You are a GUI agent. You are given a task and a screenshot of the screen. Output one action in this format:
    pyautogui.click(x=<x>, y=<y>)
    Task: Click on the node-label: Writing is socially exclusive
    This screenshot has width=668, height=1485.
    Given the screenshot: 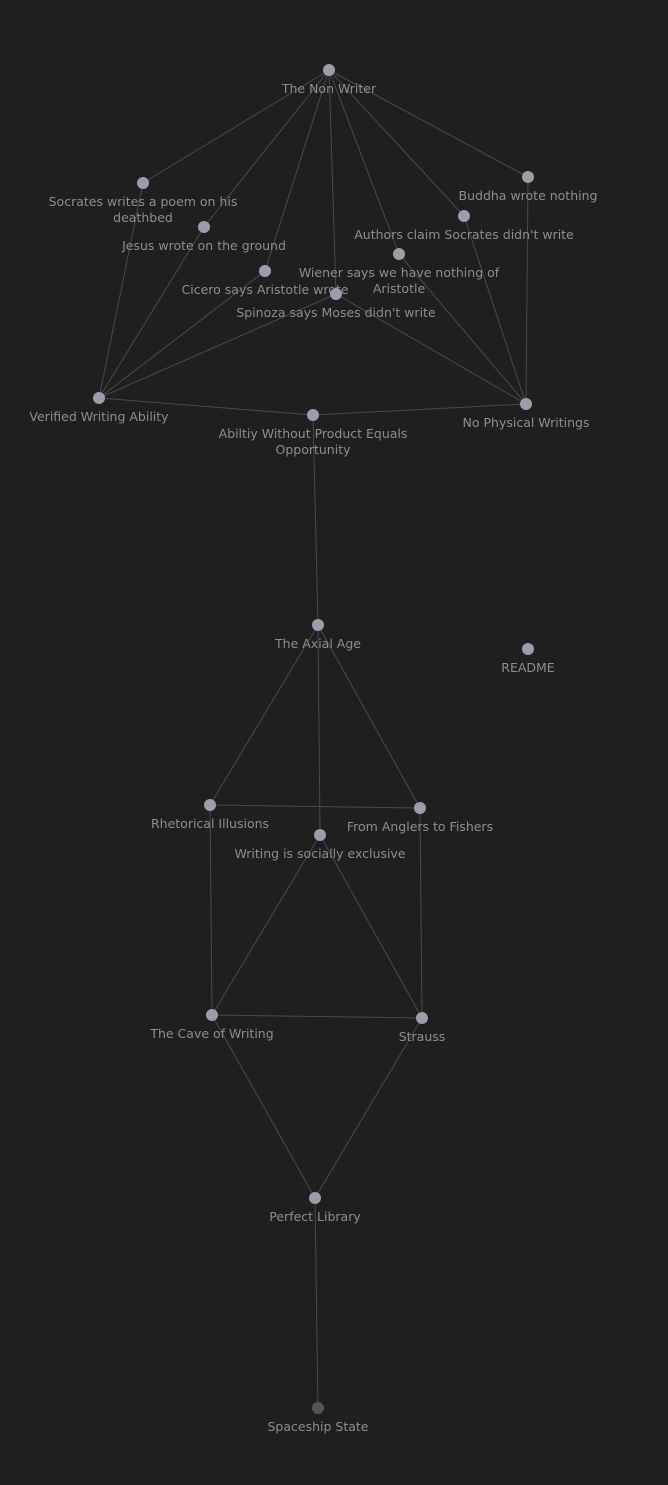 What is the action you would take?
    pyautogui.click(x=319, y=853)
    